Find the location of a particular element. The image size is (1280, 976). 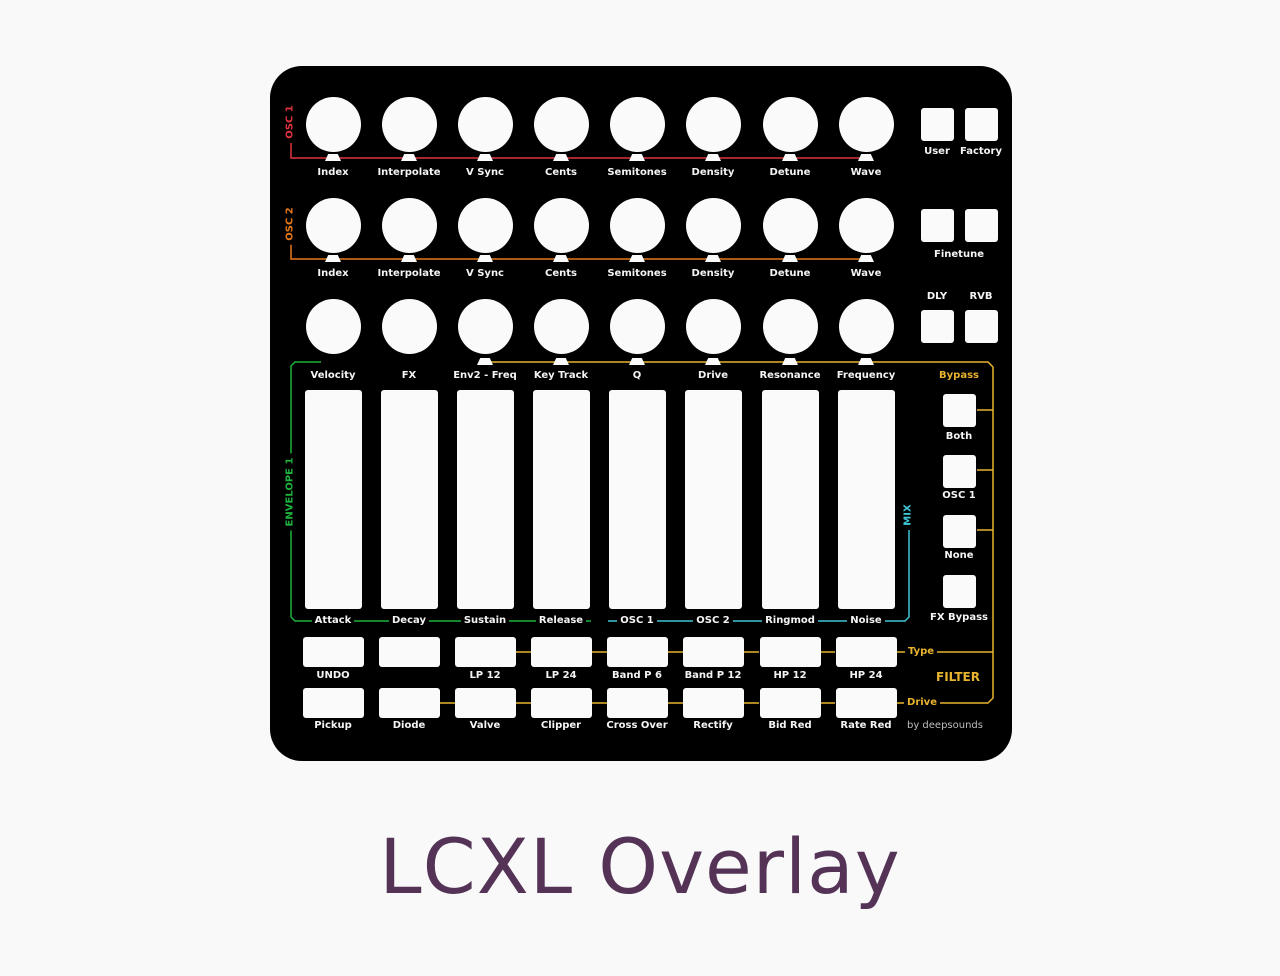

filter-drive-label: Drive is located at coordinates (922, 703).